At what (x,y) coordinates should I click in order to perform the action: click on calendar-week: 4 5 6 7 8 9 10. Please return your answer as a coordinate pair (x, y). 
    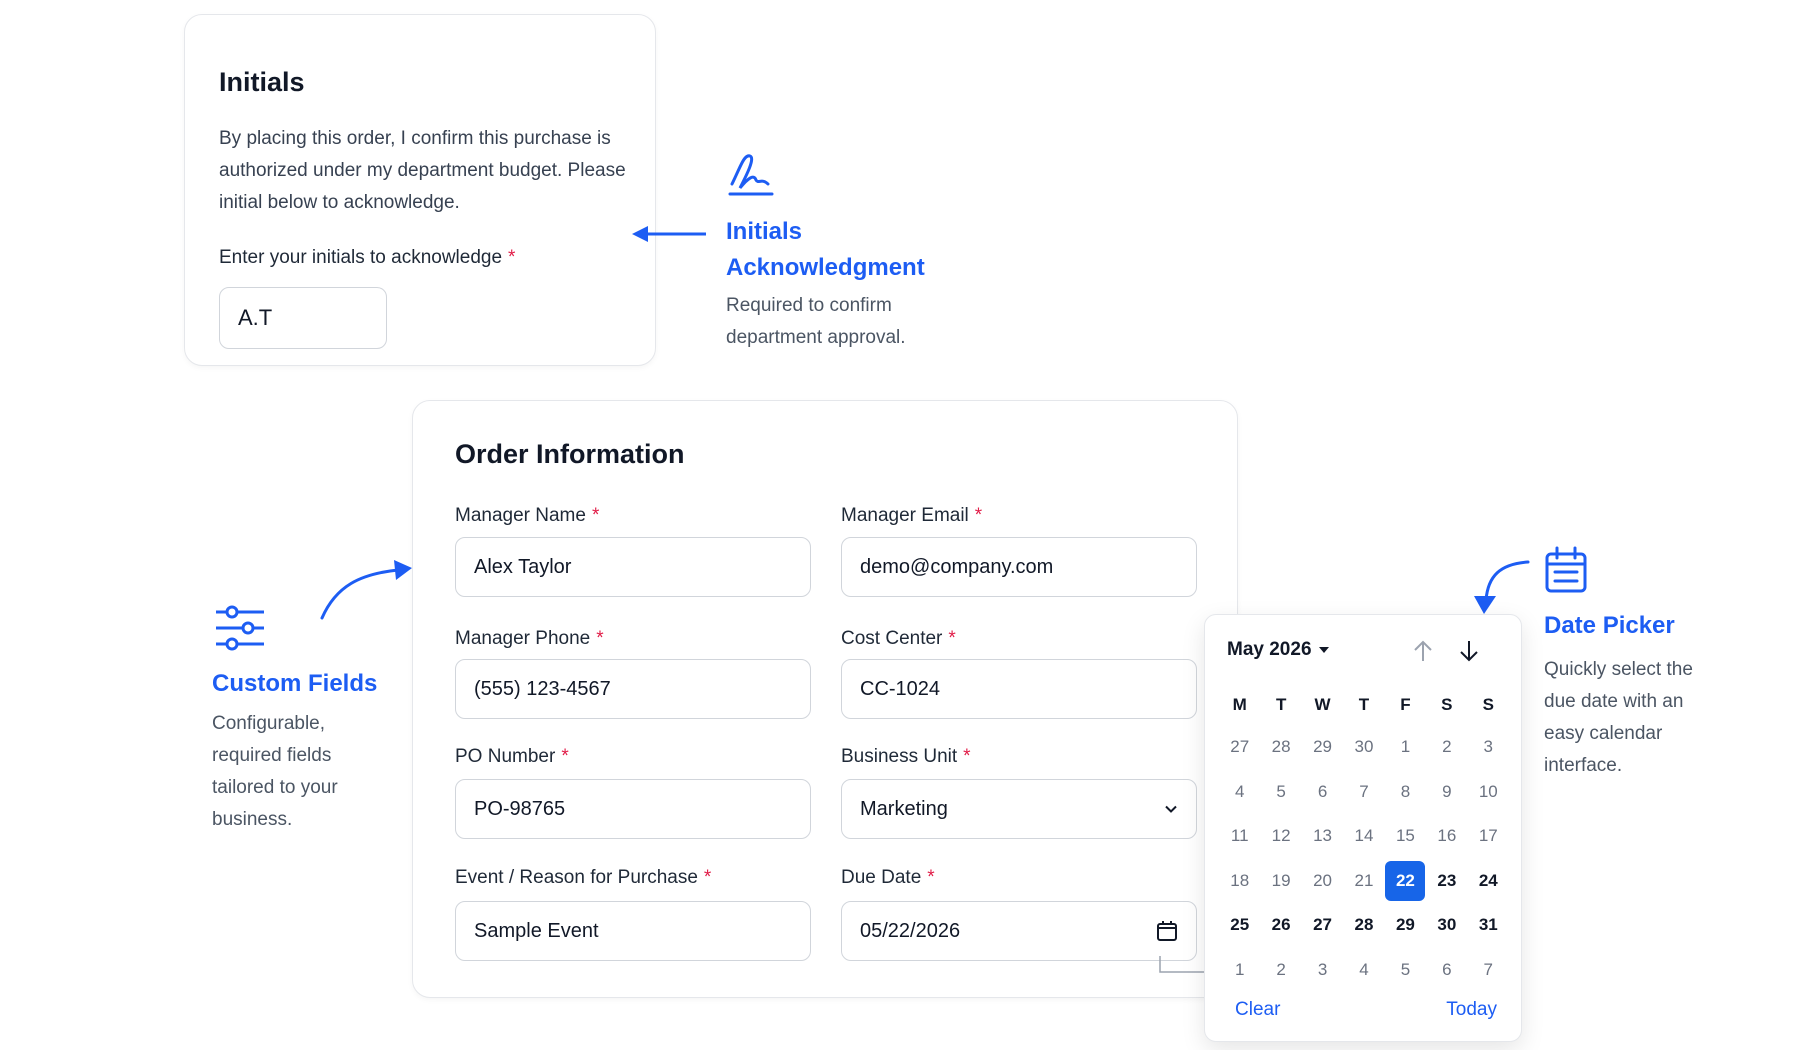
    Looking at the image, I should click on (1364, 792).